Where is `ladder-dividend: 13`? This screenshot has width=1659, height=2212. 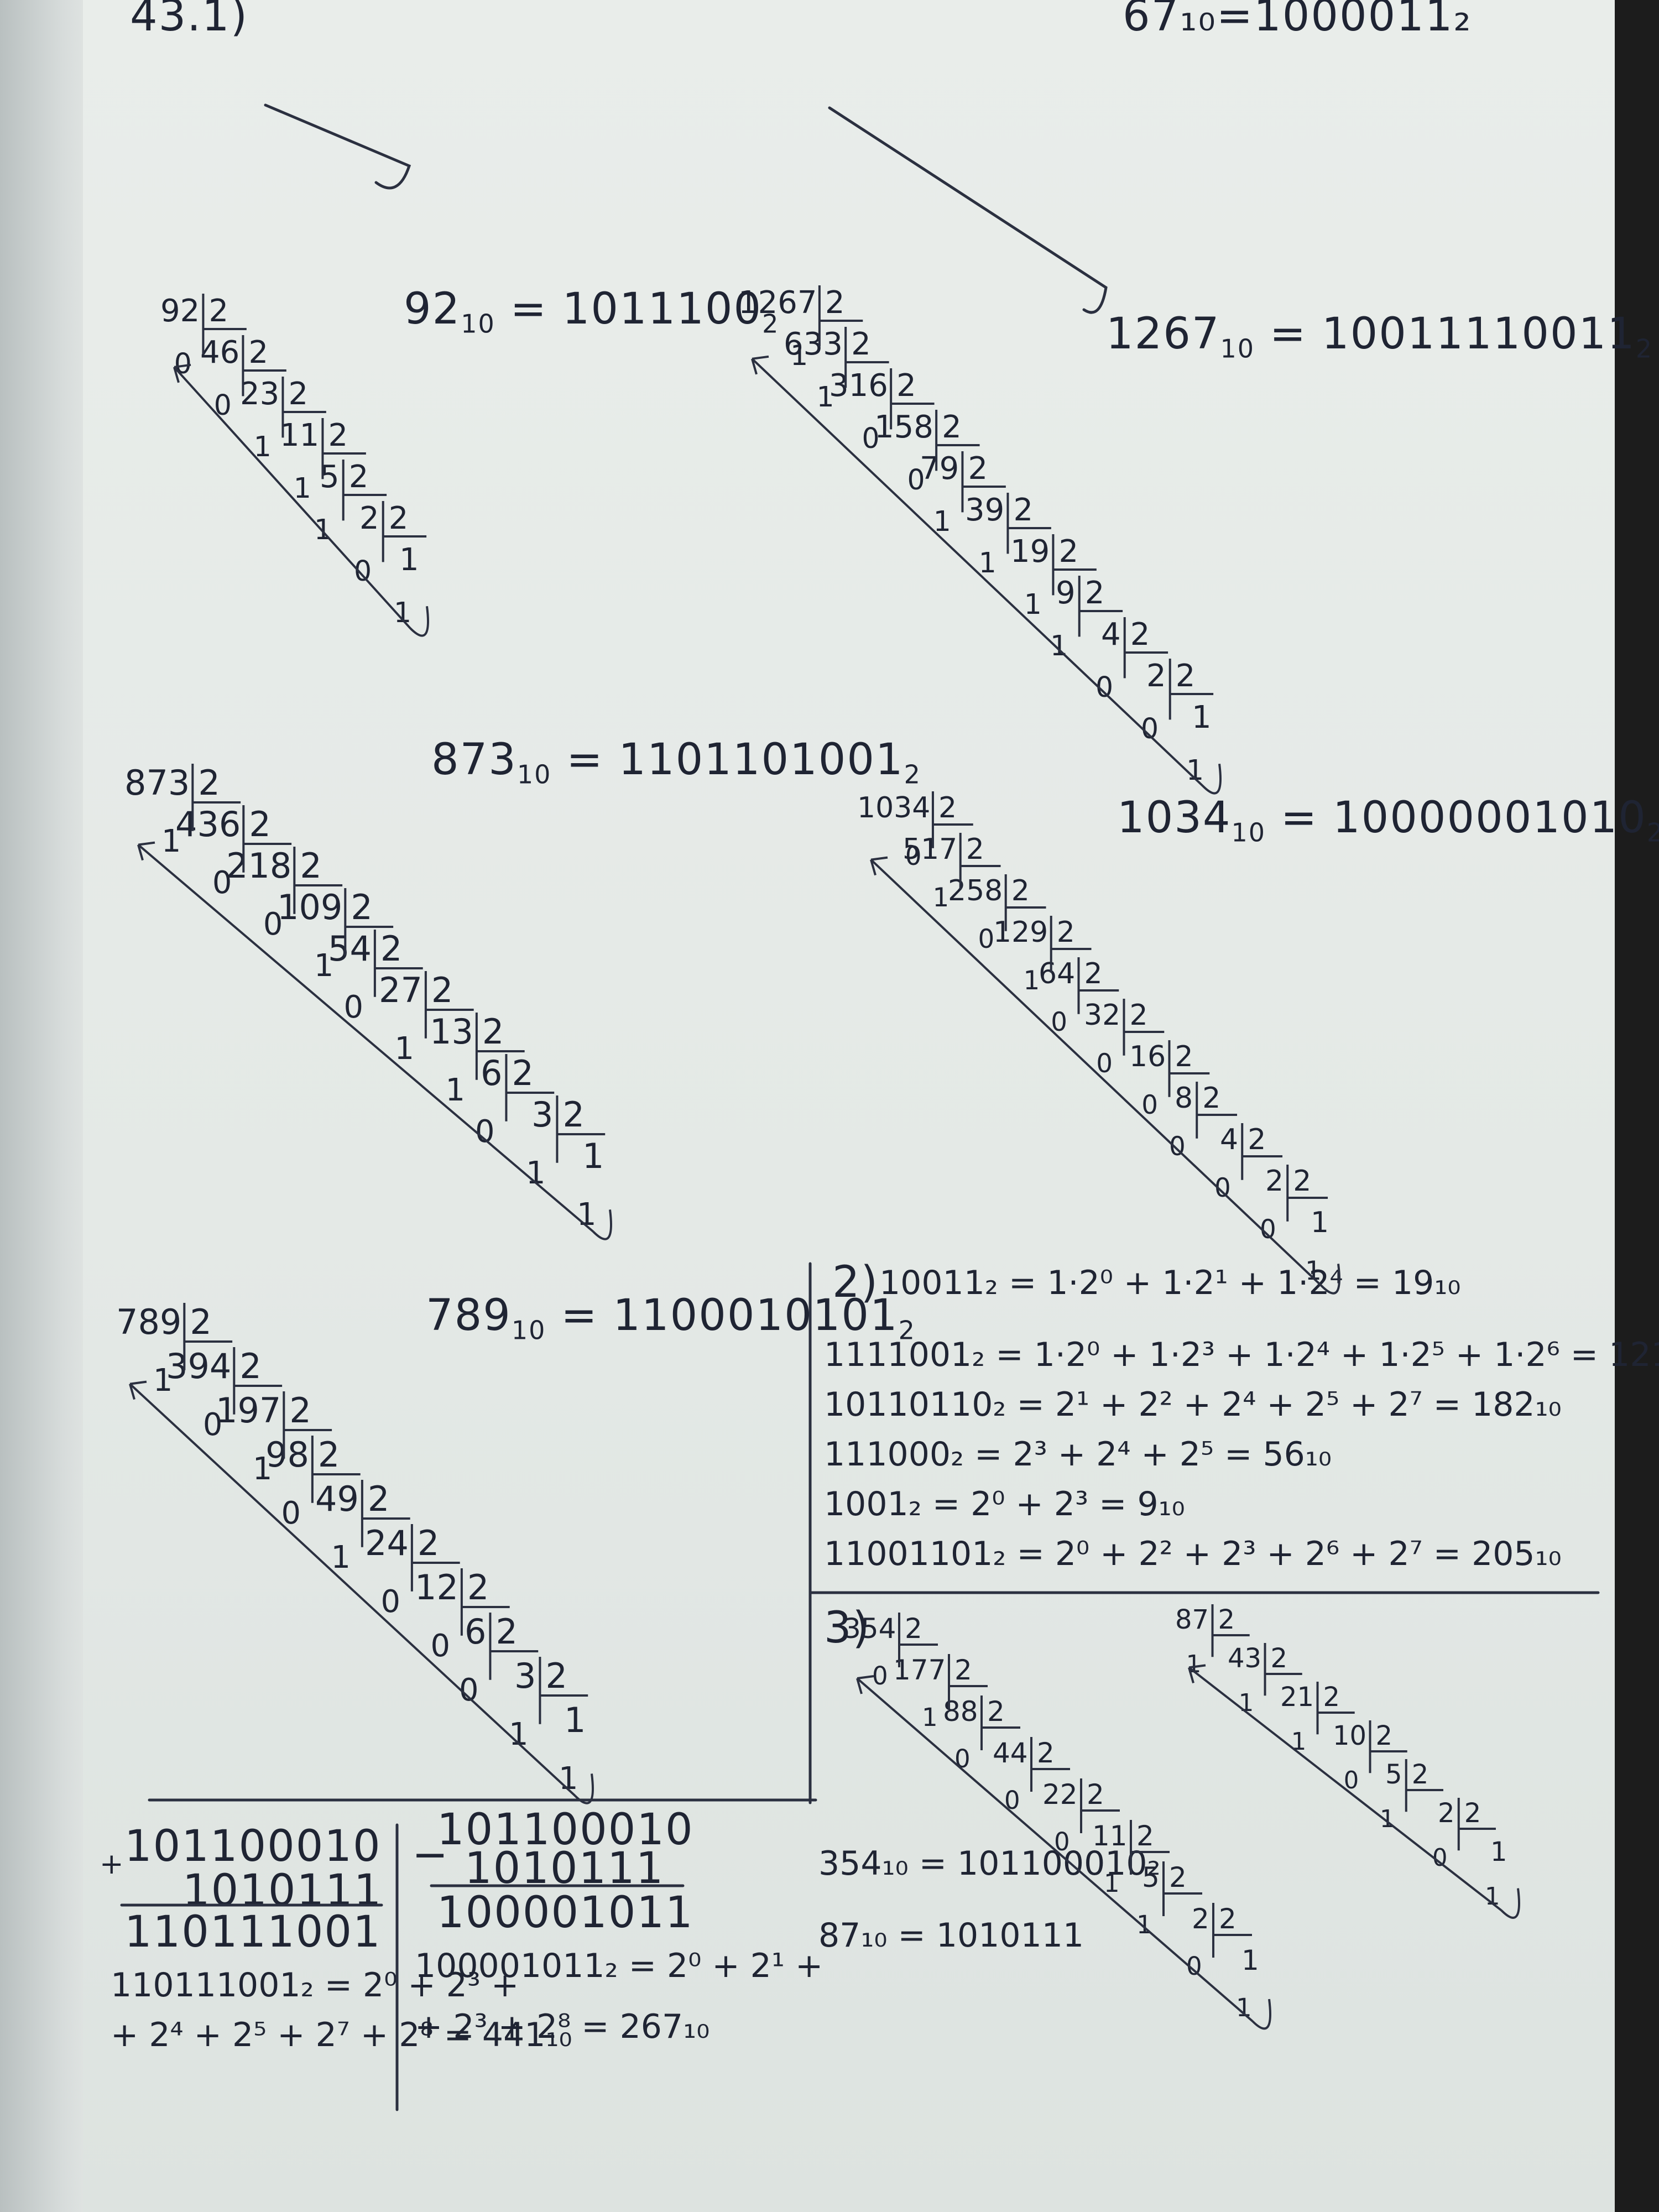 ladder-dividend: 13 is located at coordinates (452, 1032).